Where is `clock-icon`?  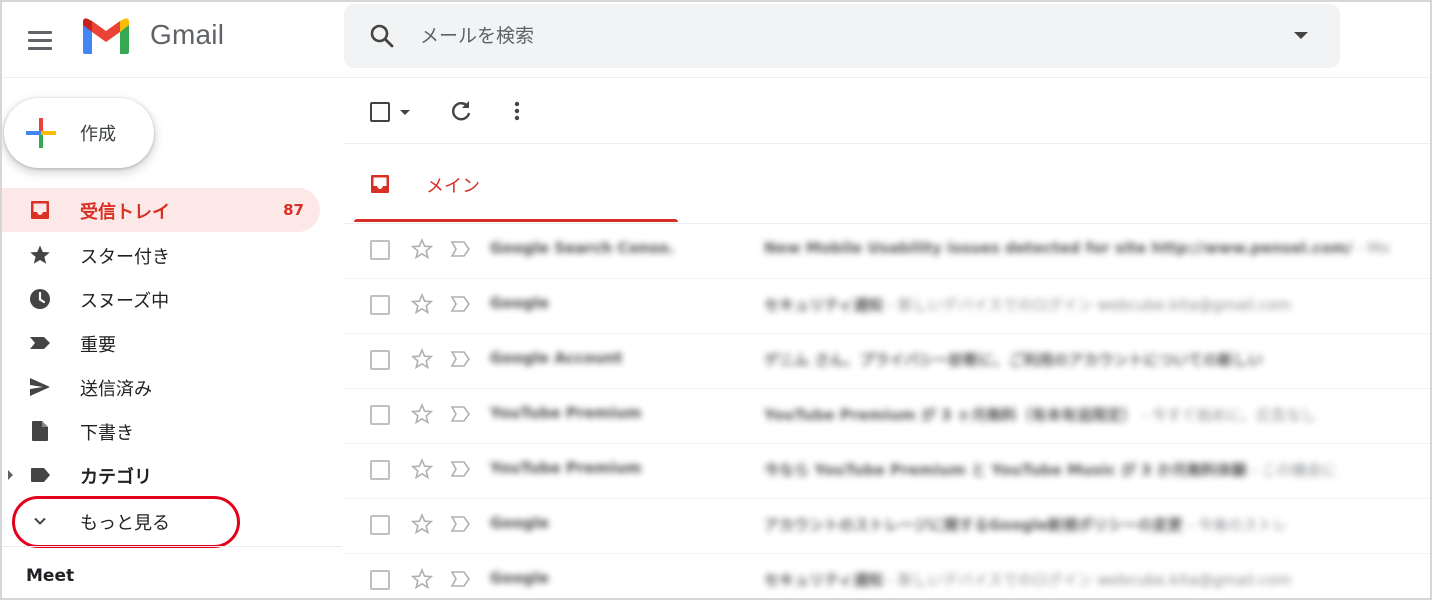
clock-icon is located at coordinates (40, 299).